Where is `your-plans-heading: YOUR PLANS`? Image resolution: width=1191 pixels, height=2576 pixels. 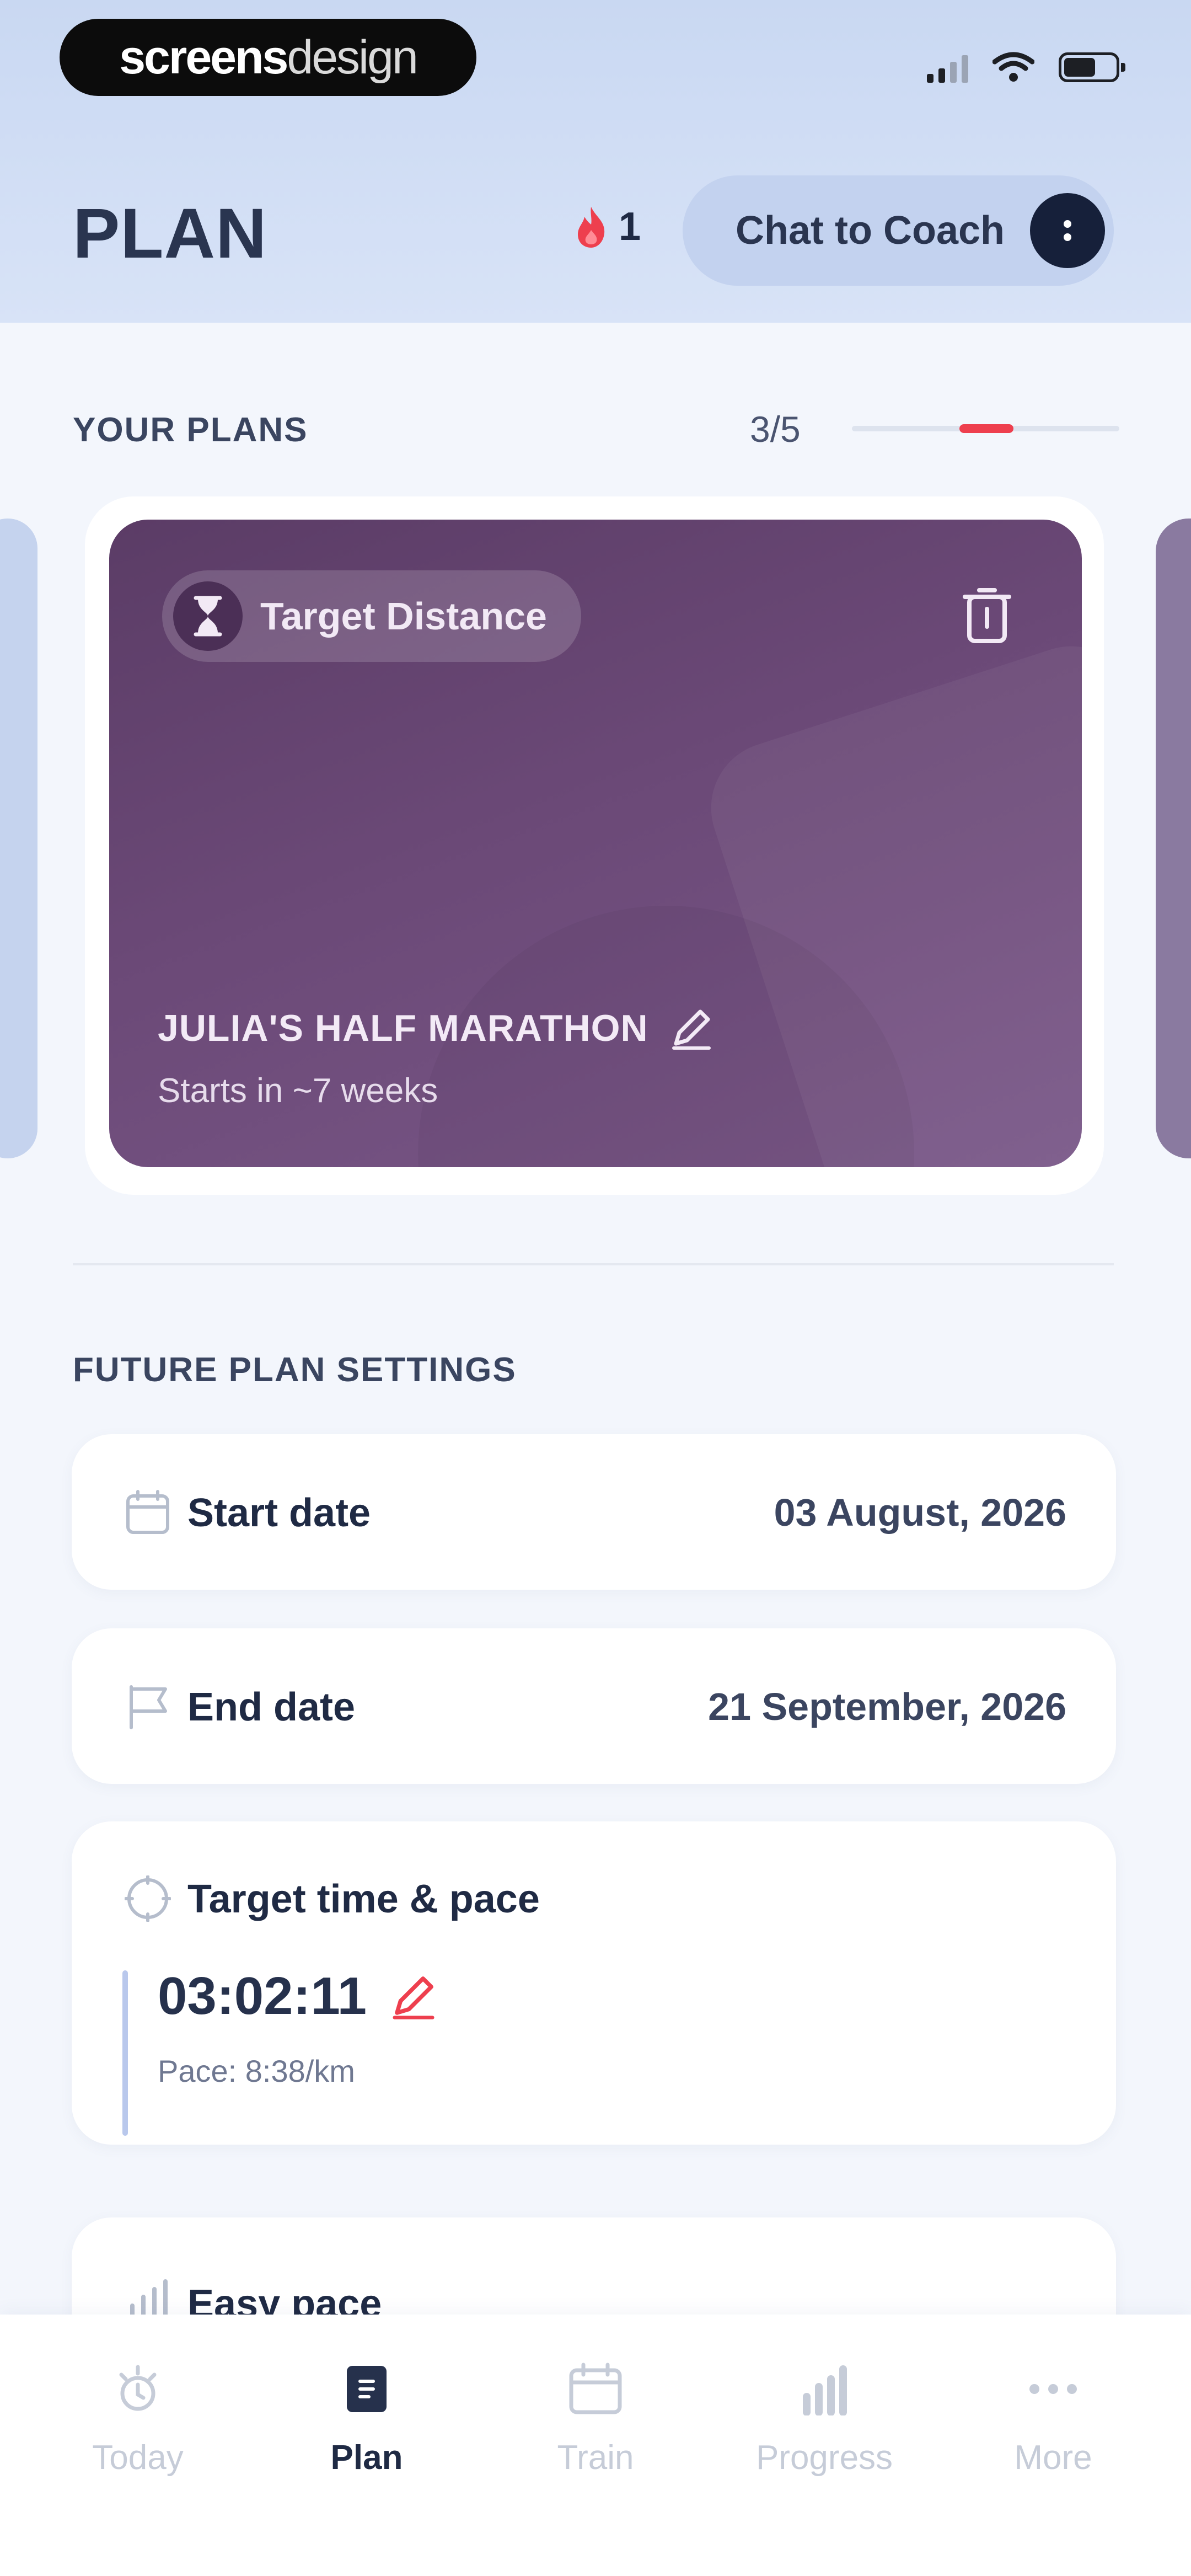 your-plans-heading: YOUR PLANS is located at coordinates (190, 430).